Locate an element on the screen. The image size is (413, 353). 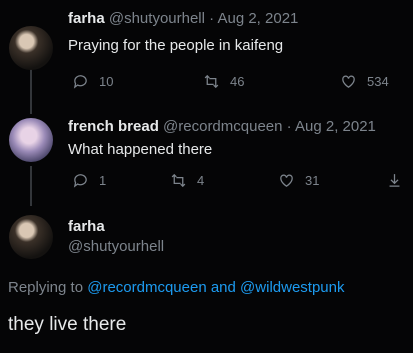
display-name: french bread is located at coordinates (113, 126).